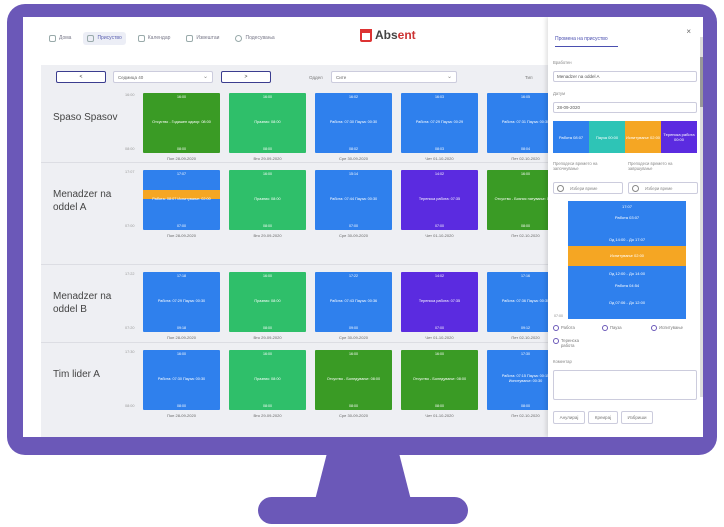  Describe the element at coordinates (635, 188) in the screenshot. I see `clock-icon` at that location.